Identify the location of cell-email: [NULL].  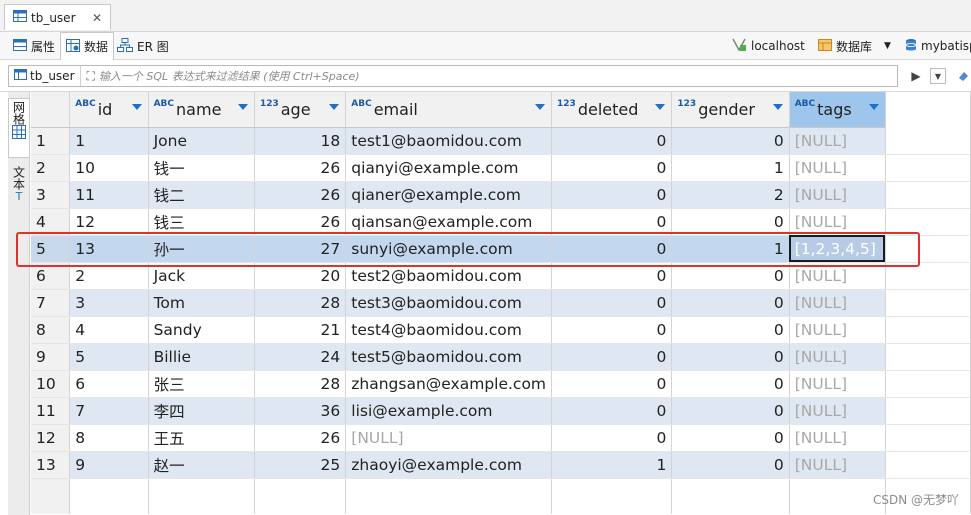
(449, 438).